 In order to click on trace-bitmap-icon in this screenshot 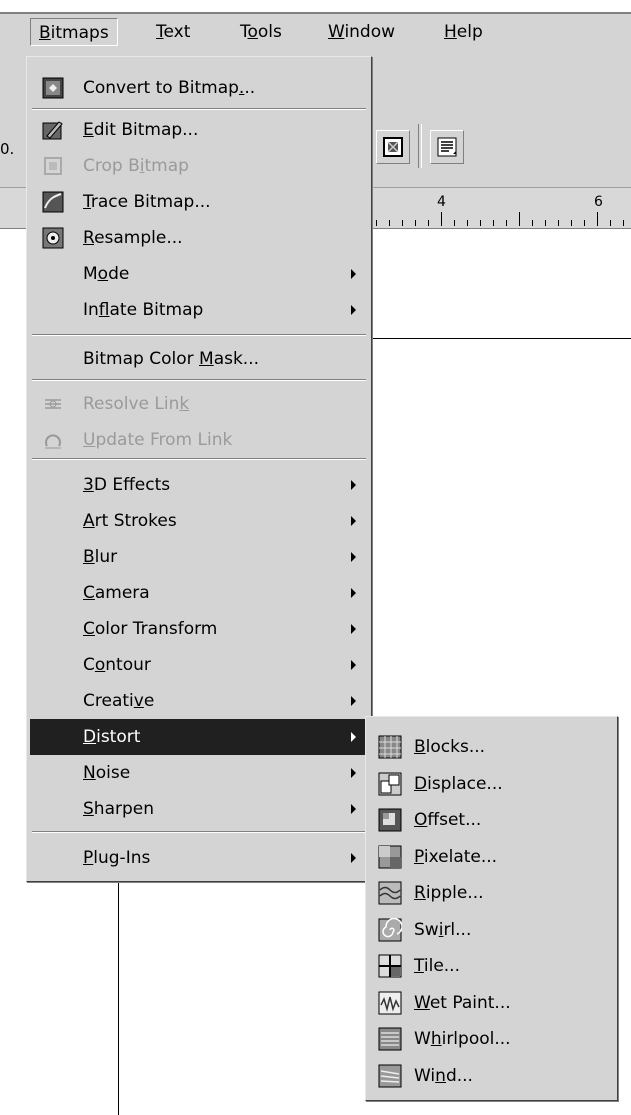, I will do `click(53, 202)`.